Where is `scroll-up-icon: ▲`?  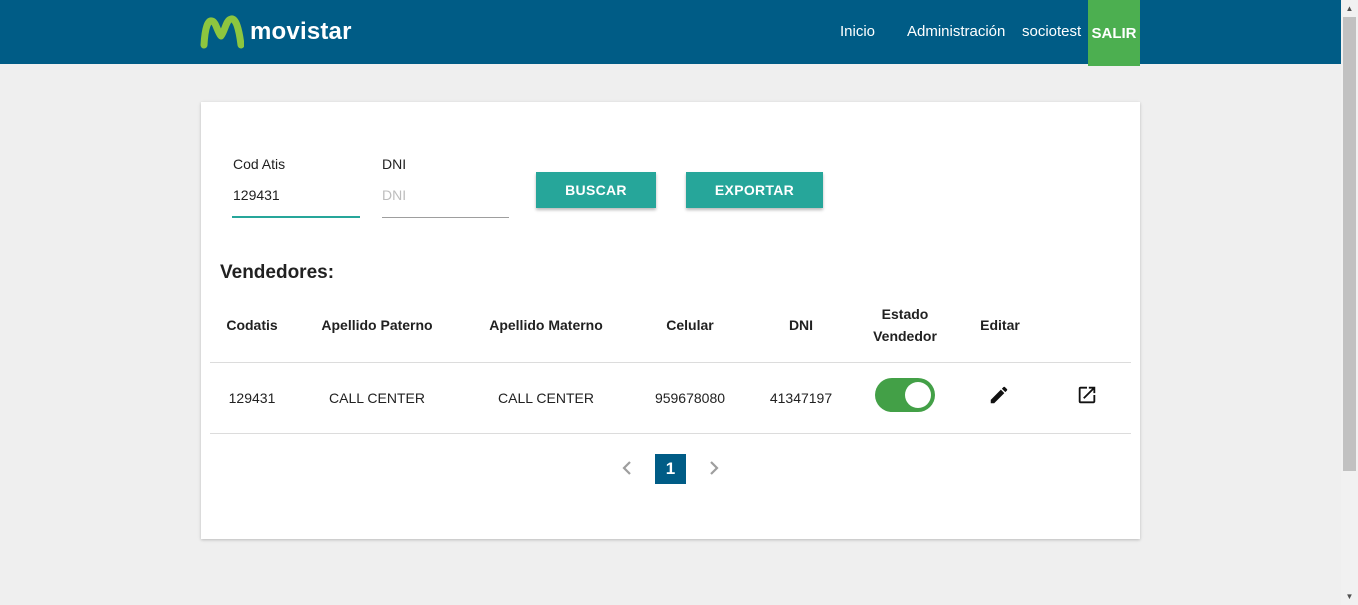 scroll-up-icon: ▲ is located at coordinates (1349, 8).